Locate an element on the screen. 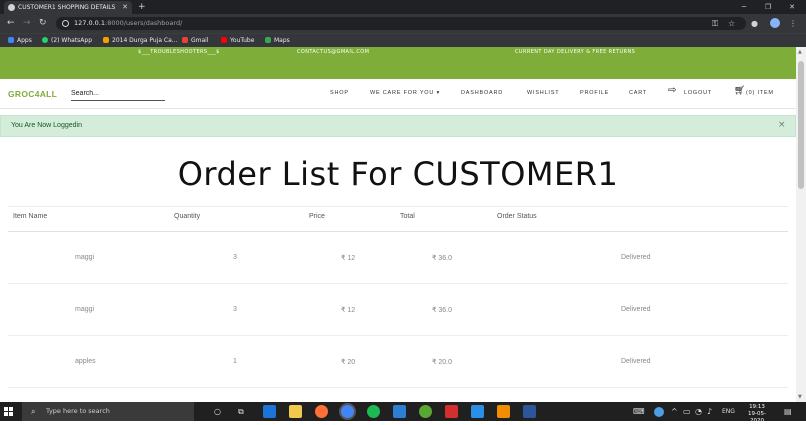 Image resolution: width=806 pixels, height=425 pixels. chrome-icon is located at coordinates (347, 411).